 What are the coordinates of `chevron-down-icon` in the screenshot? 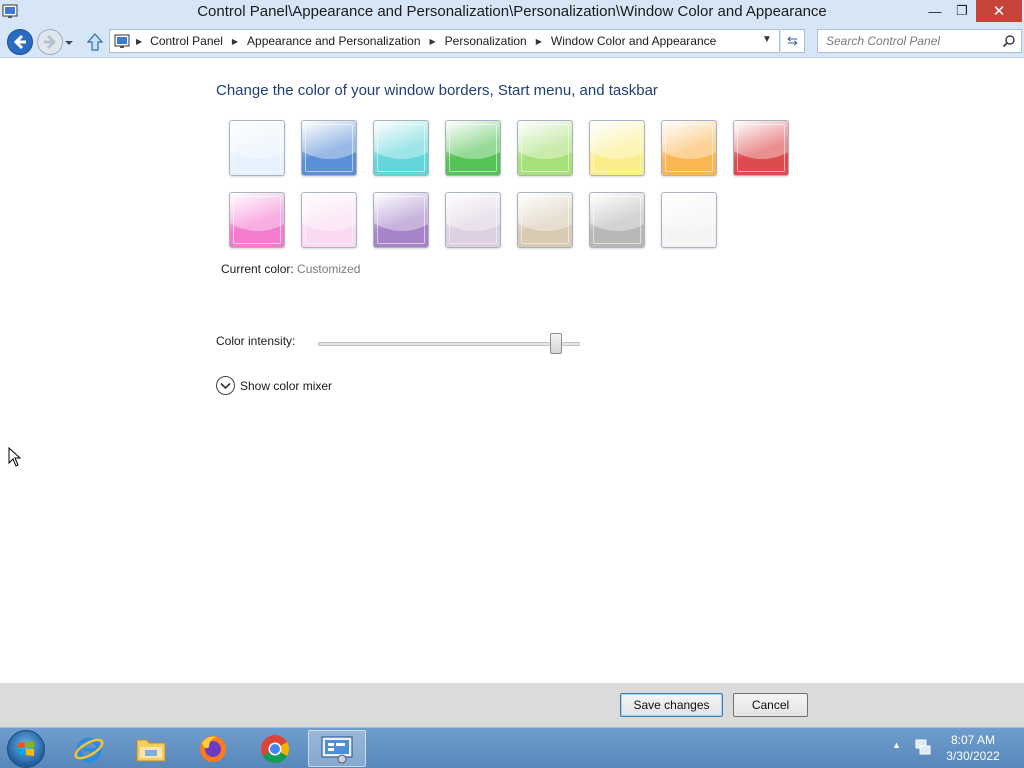 It's located at (225, 385).